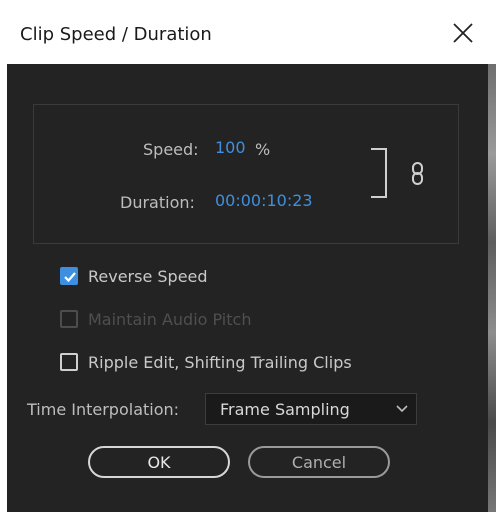  I want to click on maintain-audio-pitch-label: Maintain Audio Pitch, so click(170, 319).